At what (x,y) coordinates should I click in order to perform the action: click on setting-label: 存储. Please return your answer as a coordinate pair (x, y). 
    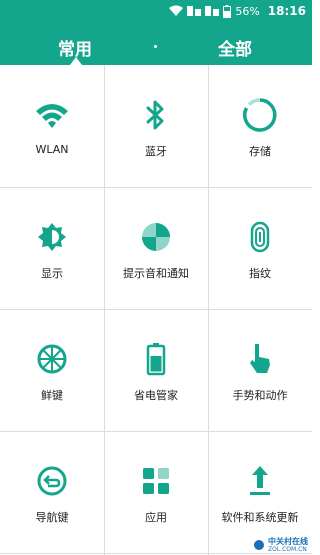
    Looking at the image, I should click on (260, 151).